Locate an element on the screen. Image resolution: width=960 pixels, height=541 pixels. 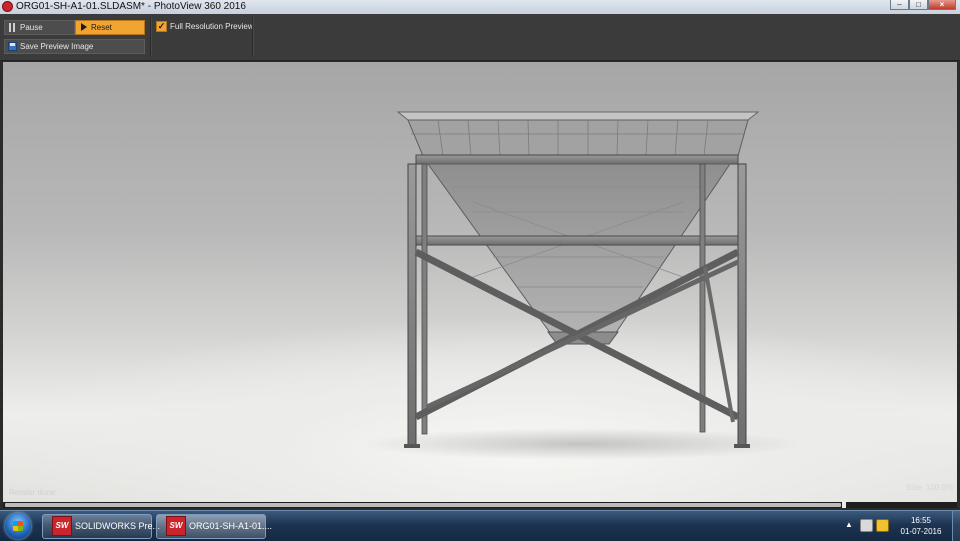
save-preview-image-button: Save Preview Image is located at coordinates (74, 46).